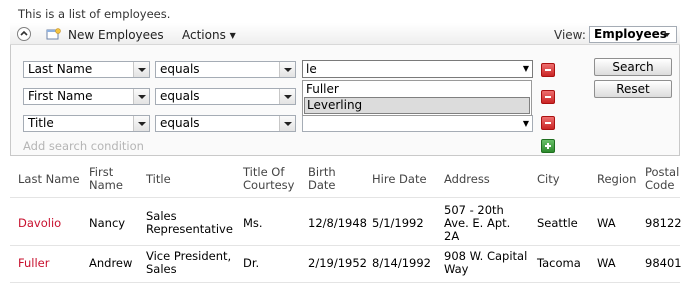  What do you see at coordinates (345, 197) in the screenshot?
I see `header-divider` at bounding box center [345, 197].